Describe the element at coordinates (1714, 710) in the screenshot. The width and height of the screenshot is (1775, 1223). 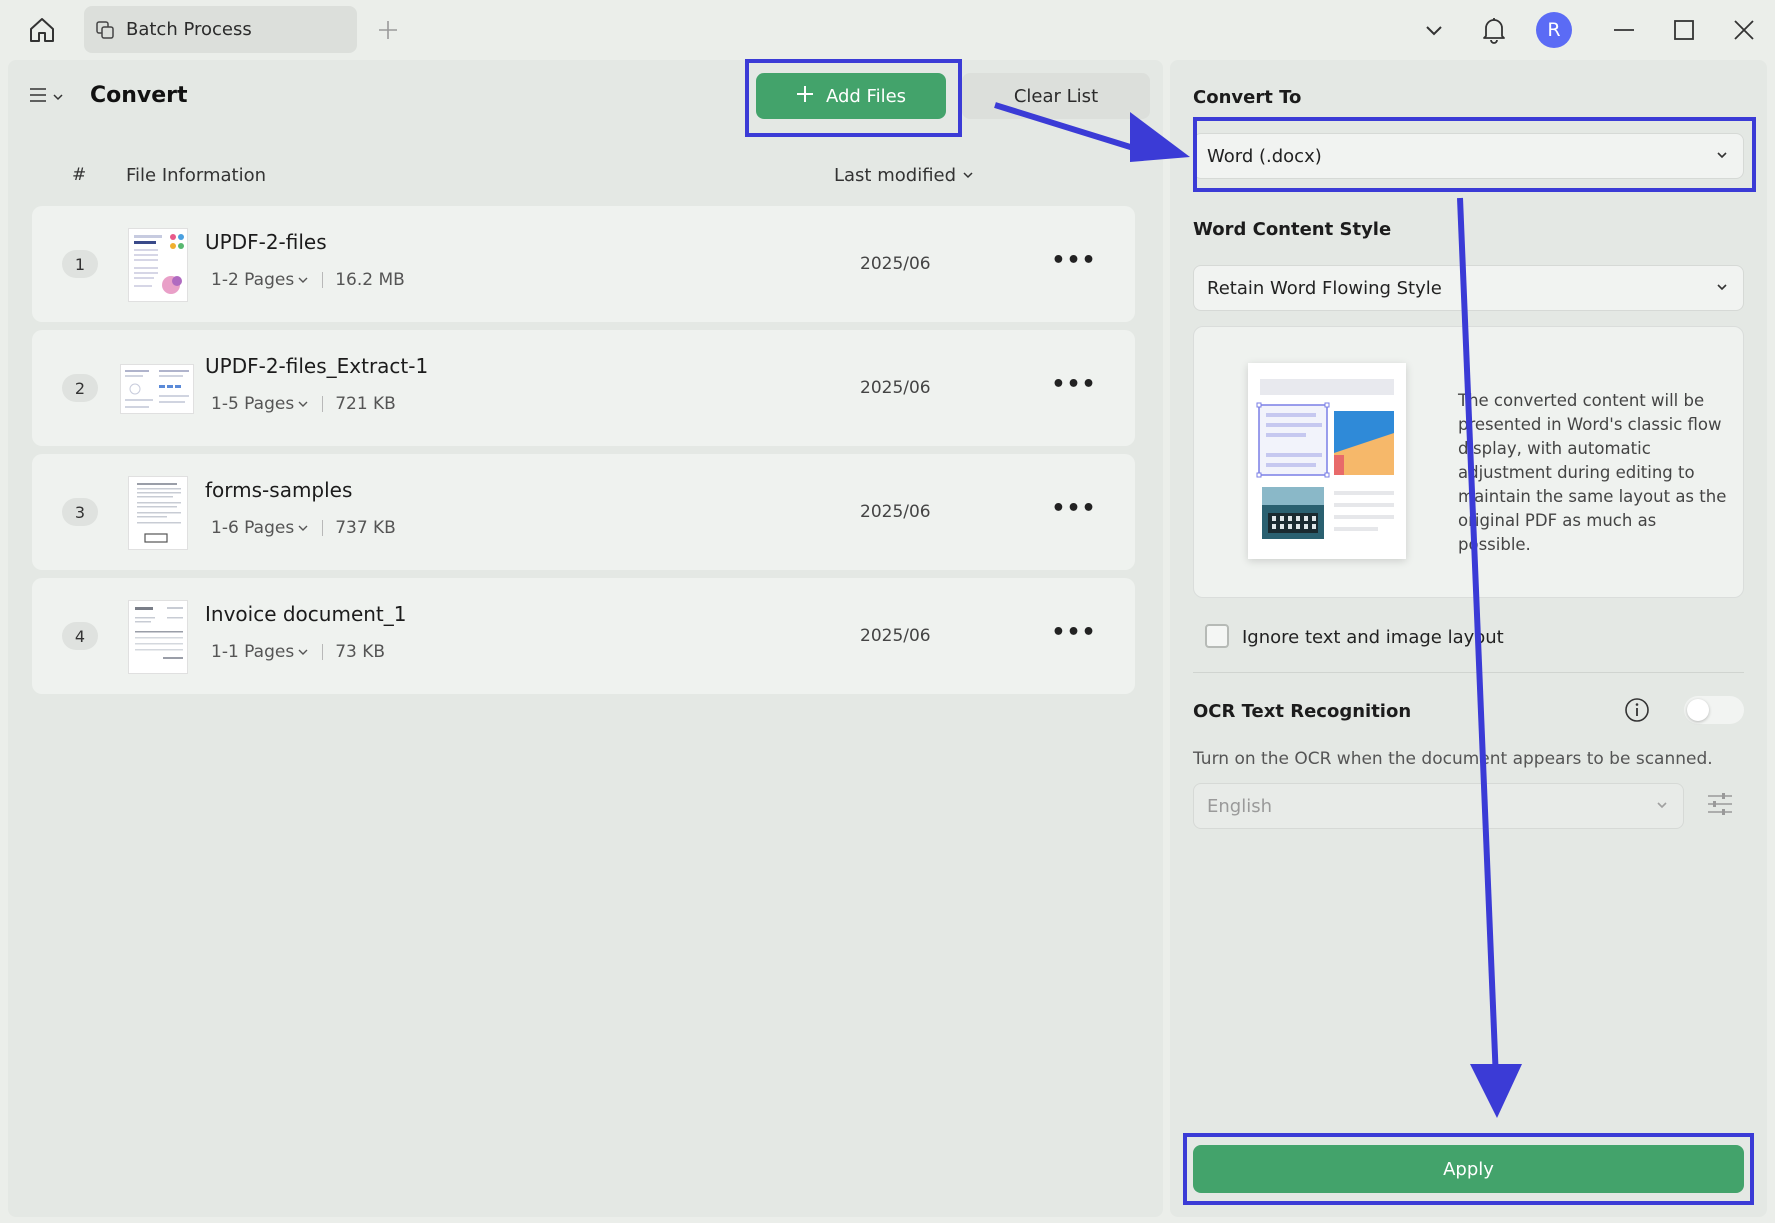
I see `ocr-toggle` at that location.